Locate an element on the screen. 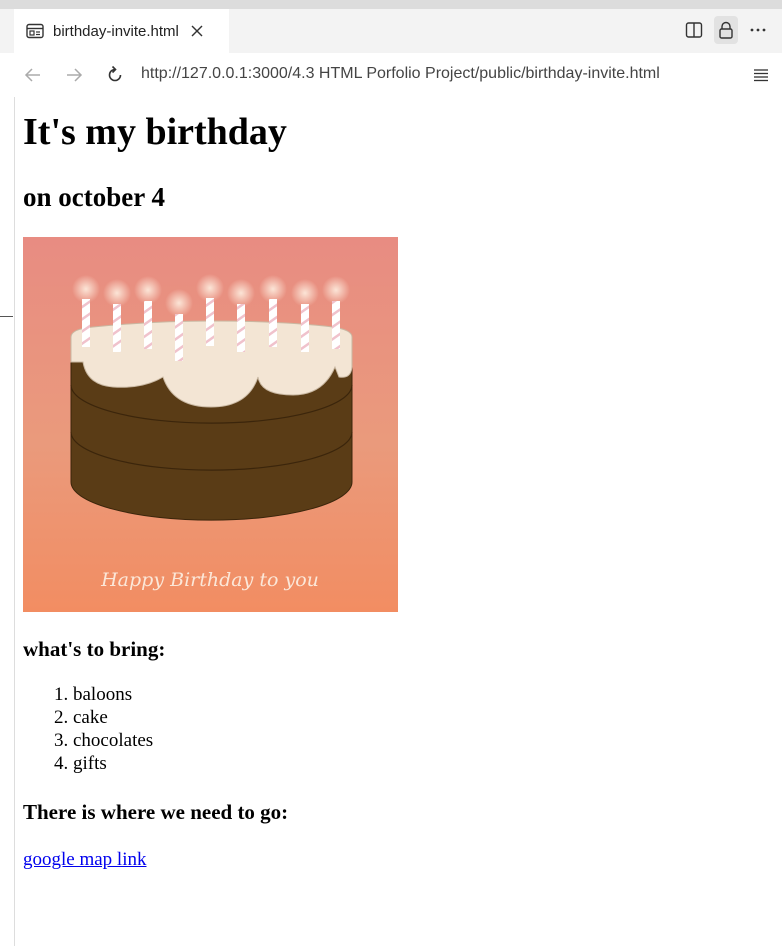 The height and width of the screenshot is (946, 782). back-icon is located at coordinates (33, 75).